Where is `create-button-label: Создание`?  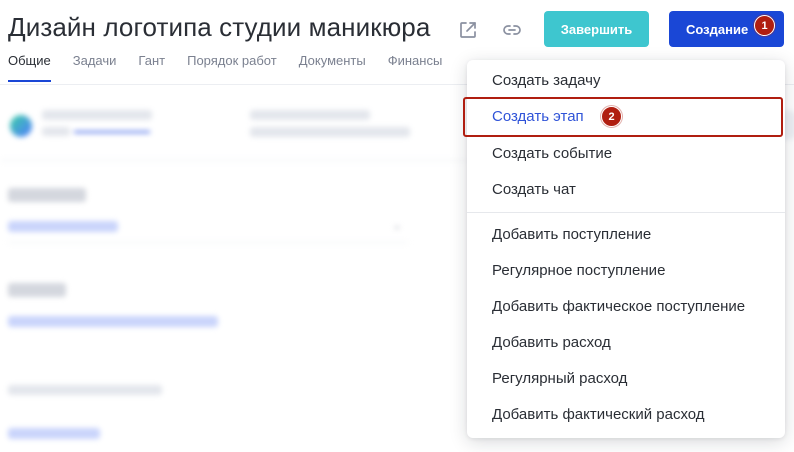 create-button-label: Создание is located at coordinates (717, 29).